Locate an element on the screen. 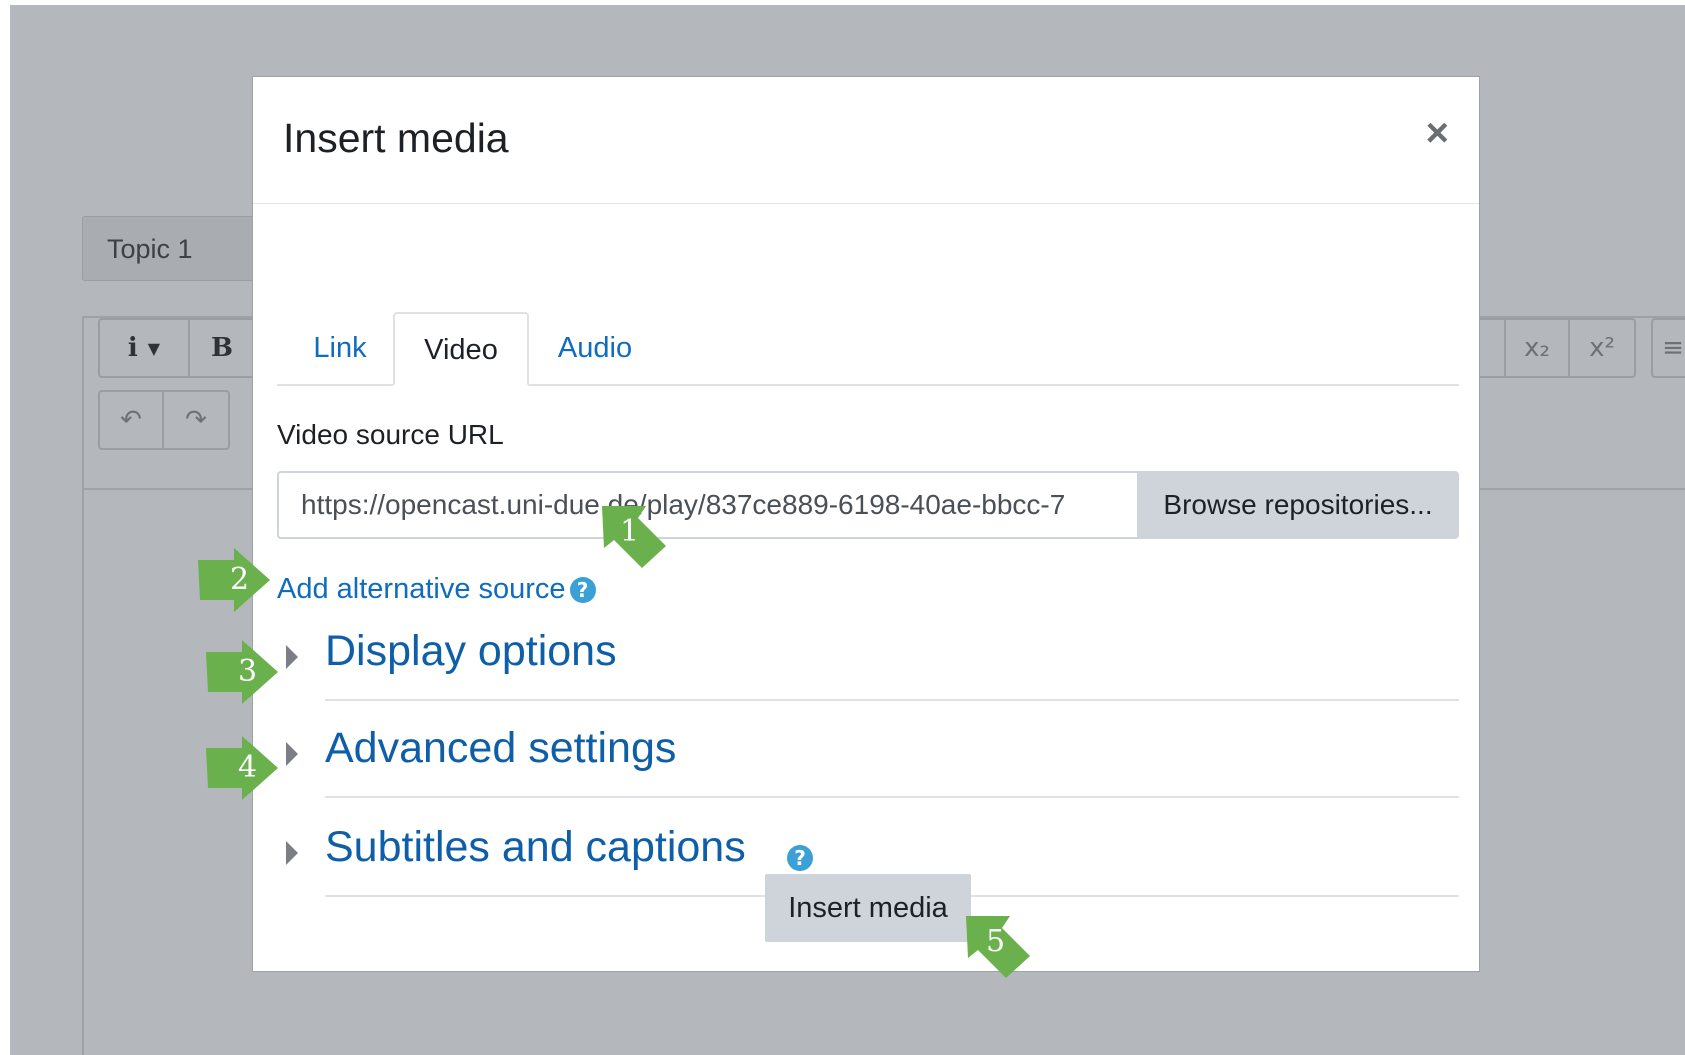 The width and height of the screenshot is (1685, 1055). tab-audio: Audio is located at coordinates (595, 349).